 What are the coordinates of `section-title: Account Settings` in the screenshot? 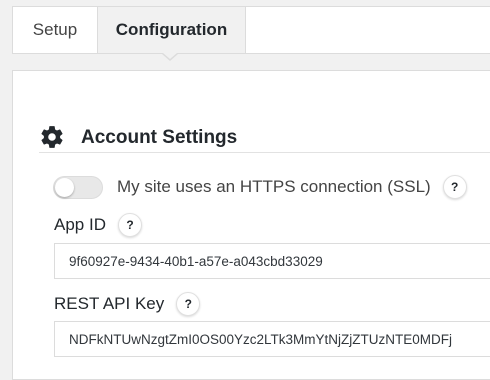 It's located at (159, 137).